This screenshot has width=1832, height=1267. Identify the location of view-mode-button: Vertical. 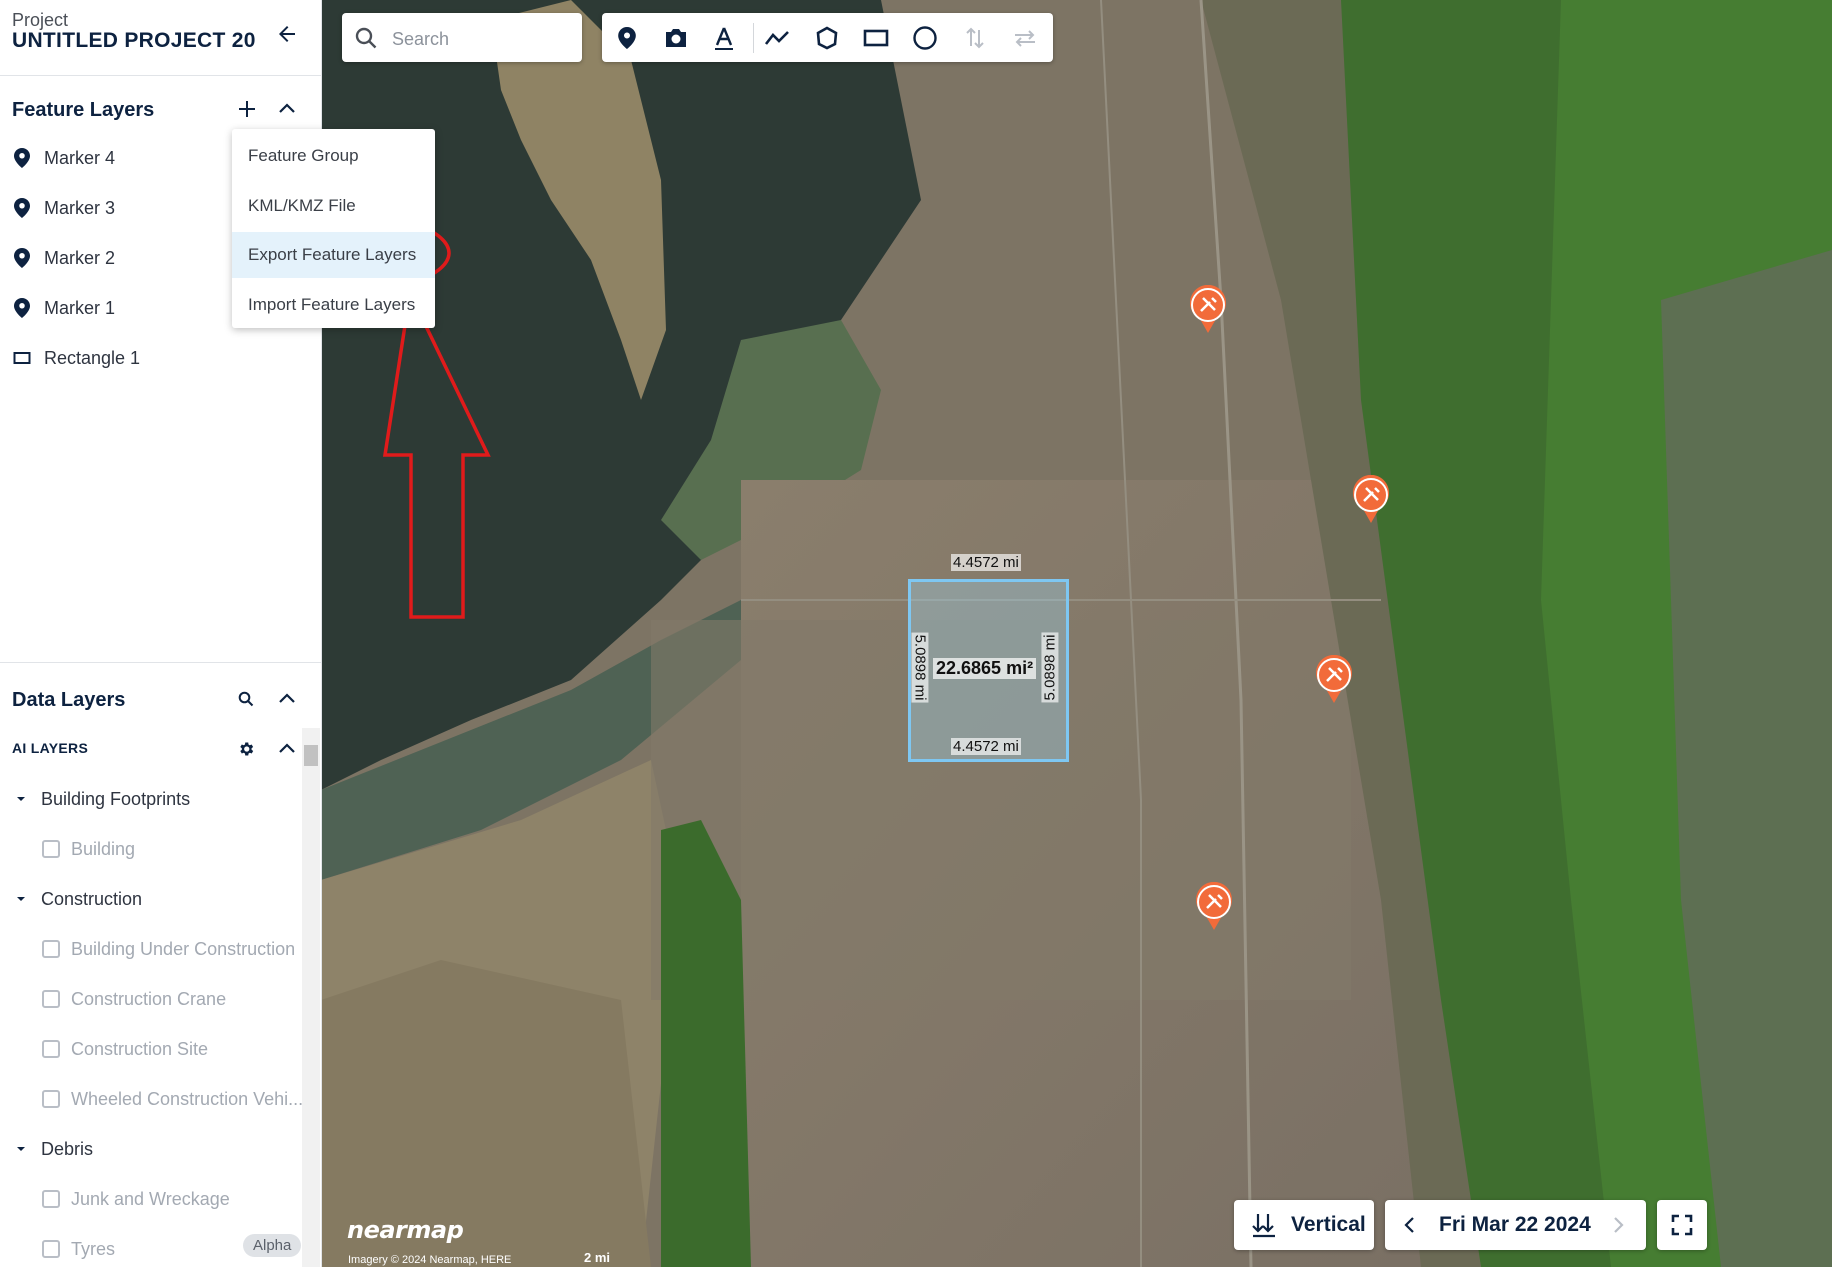
(1304, 1225).